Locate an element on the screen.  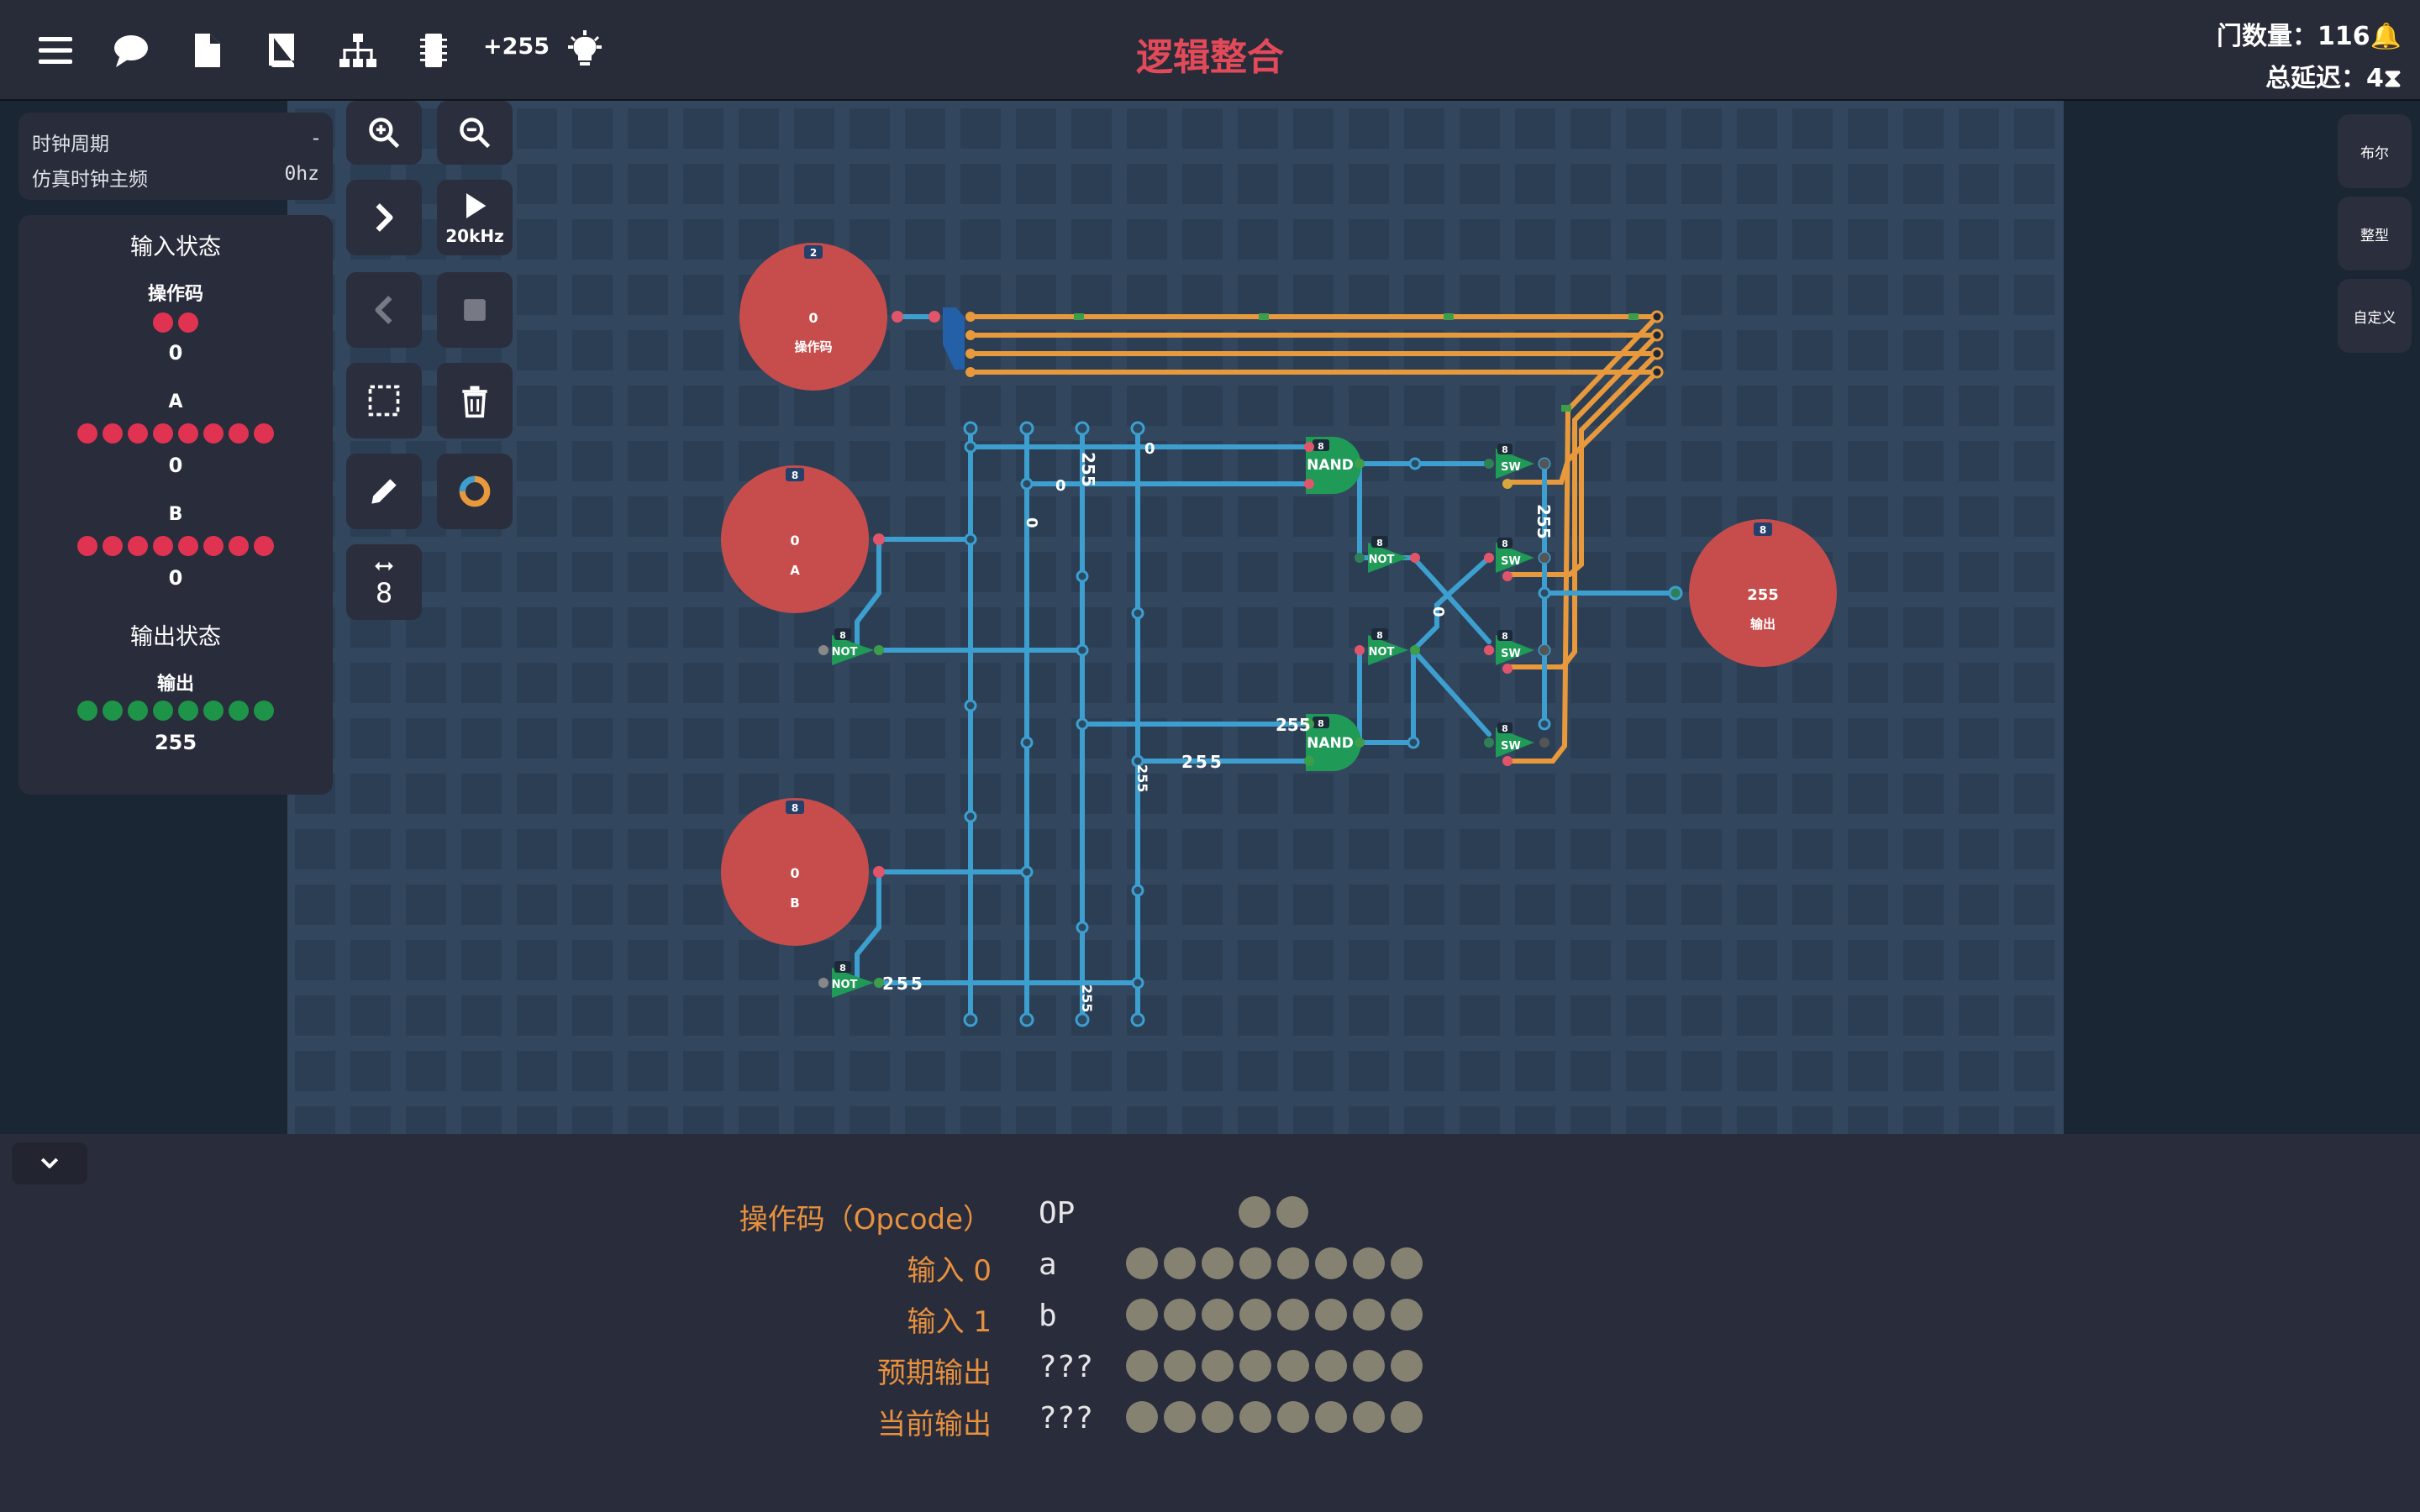
int-components-button: 整型 is located at coordinates (2375, 233).